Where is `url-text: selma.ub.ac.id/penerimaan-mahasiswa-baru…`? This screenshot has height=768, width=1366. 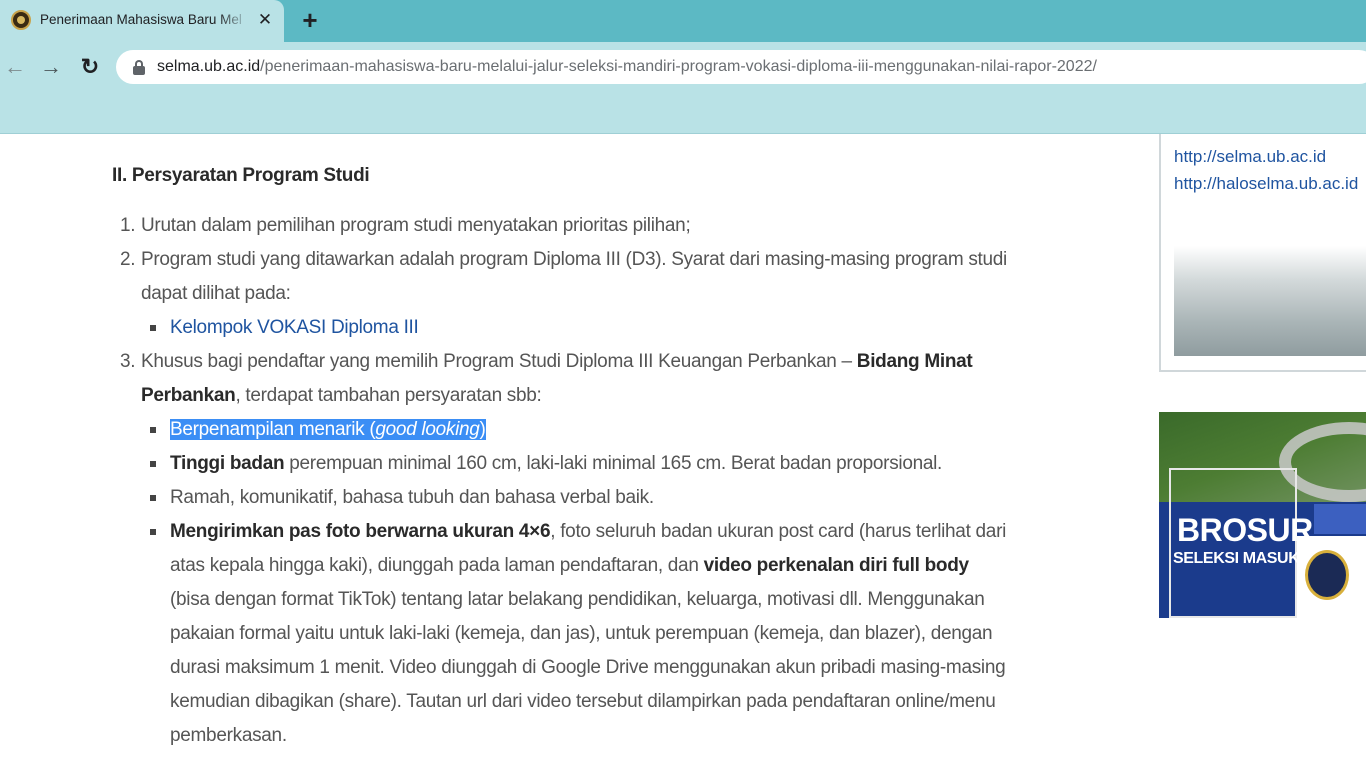
url-text: selma.ub.ac.id/penerimaan-mahasiswa-baru… is located at coordinates (627, 67).